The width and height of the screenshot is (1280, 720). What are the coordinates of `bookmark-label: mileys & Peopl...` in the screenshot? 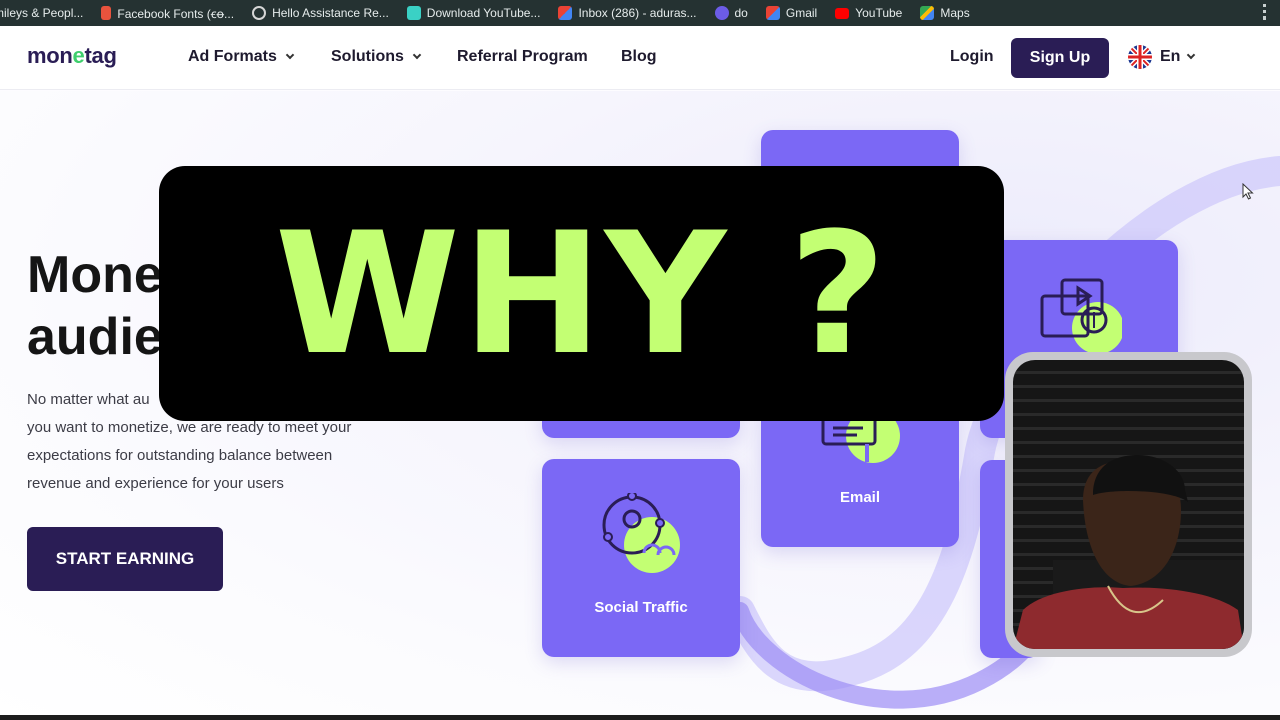 It's located at (42, 13).